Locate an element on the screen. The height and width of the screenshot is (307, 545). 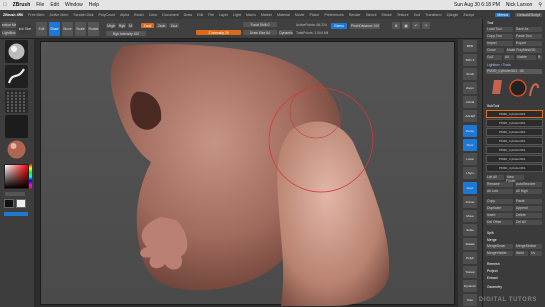
texture-thumbnail is located at coordinates (16, 126).